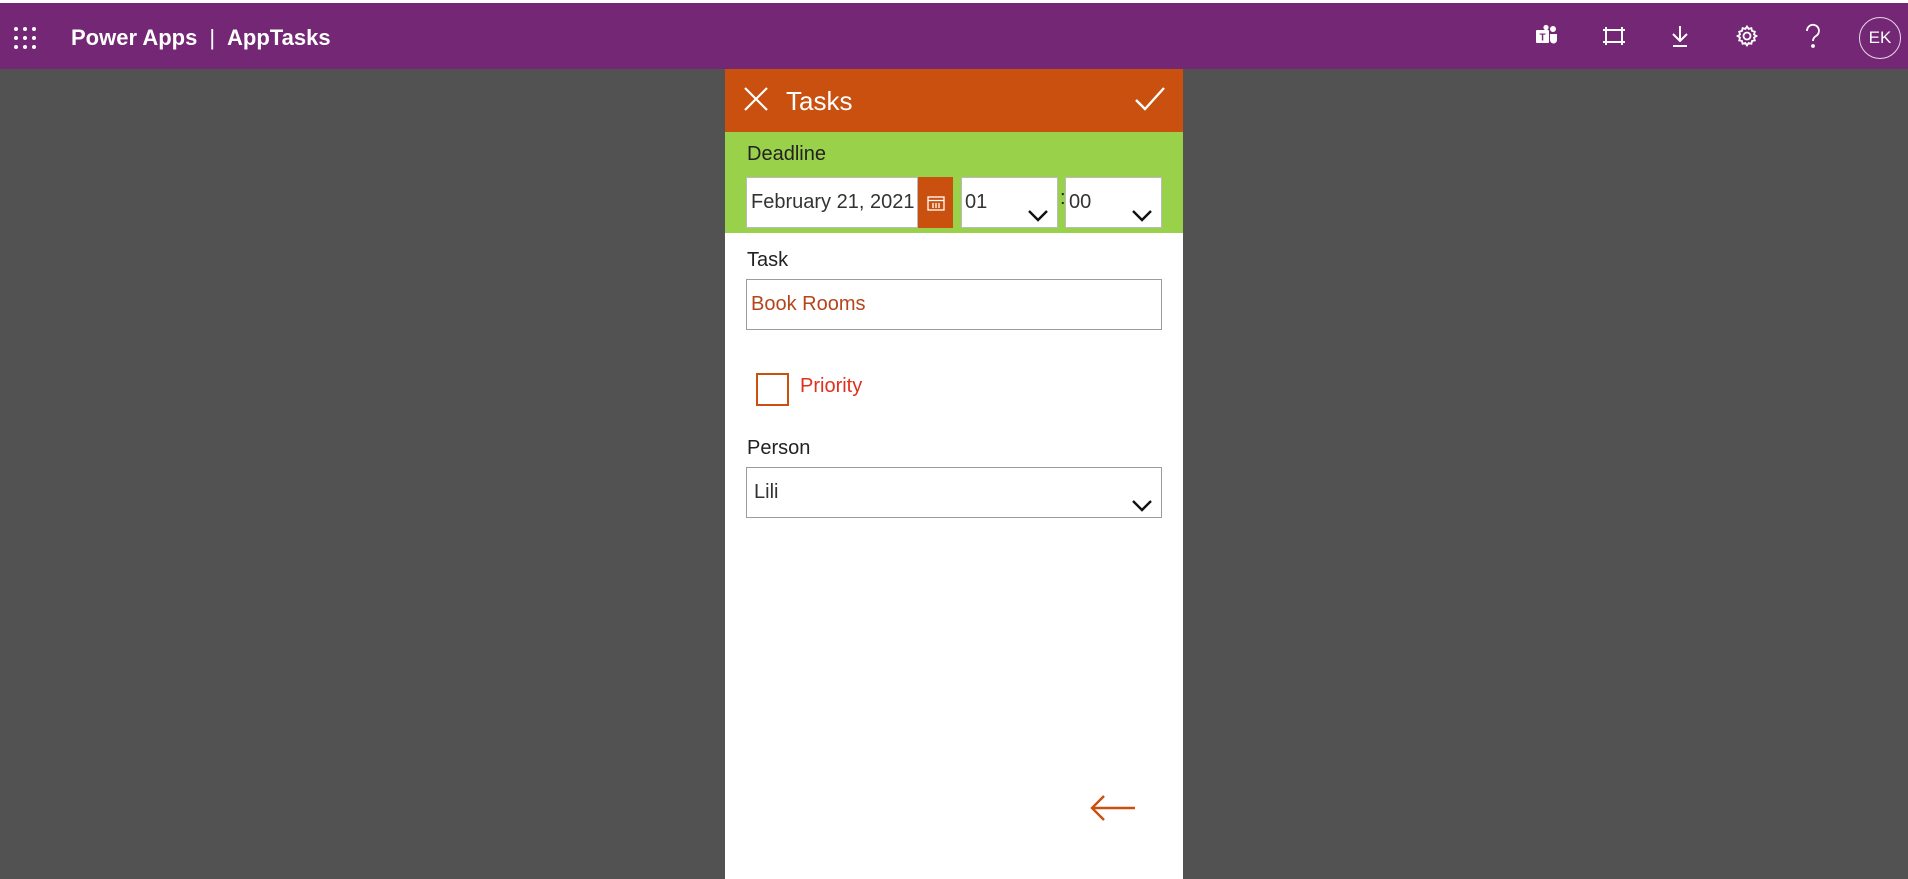 The image size is (1908, 879). I want to click on close-icon, so click(756, 101).